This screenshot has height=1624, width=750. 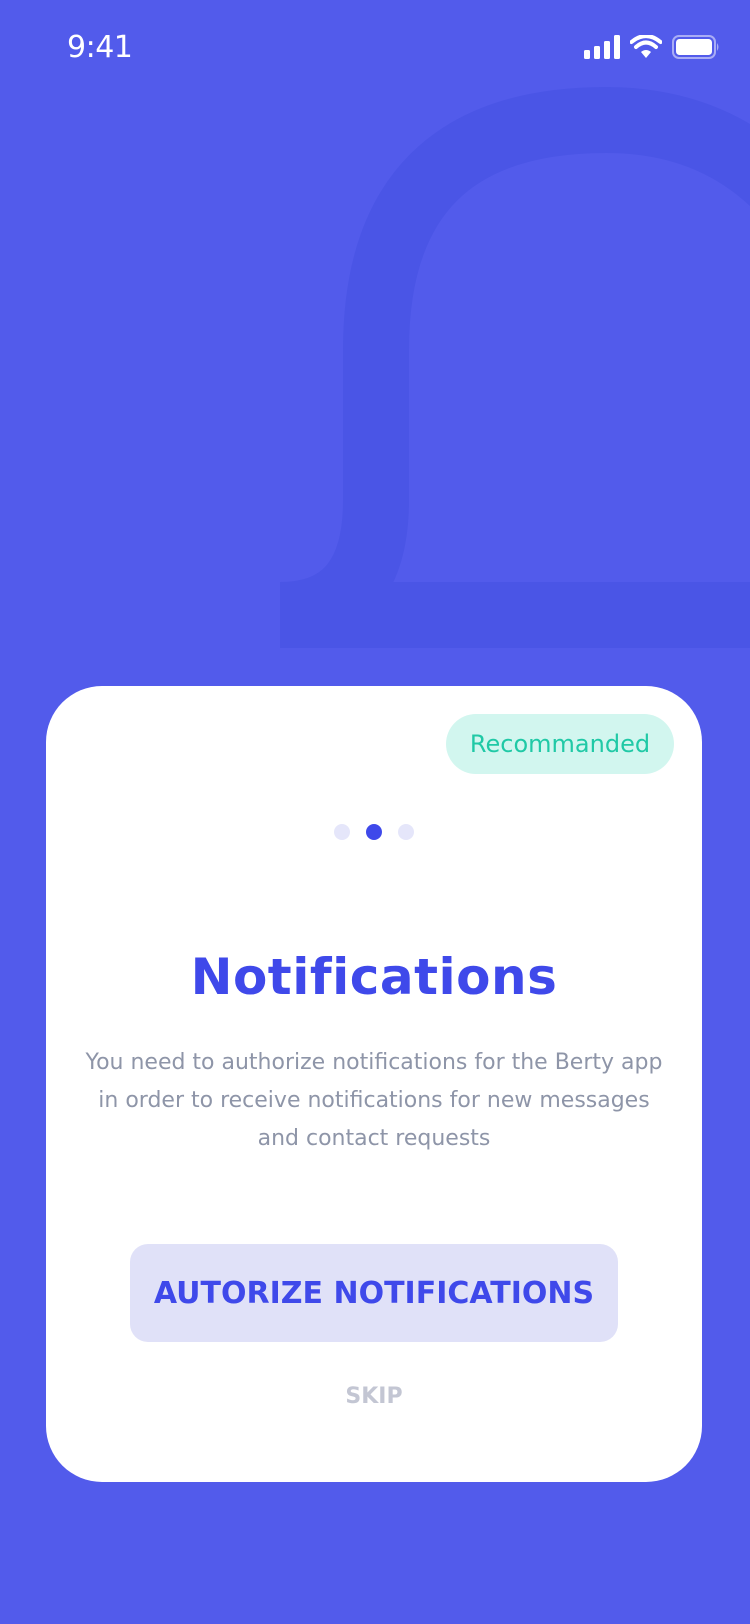 I want to click on status-time: 9:41, so click(x=100, y=47).